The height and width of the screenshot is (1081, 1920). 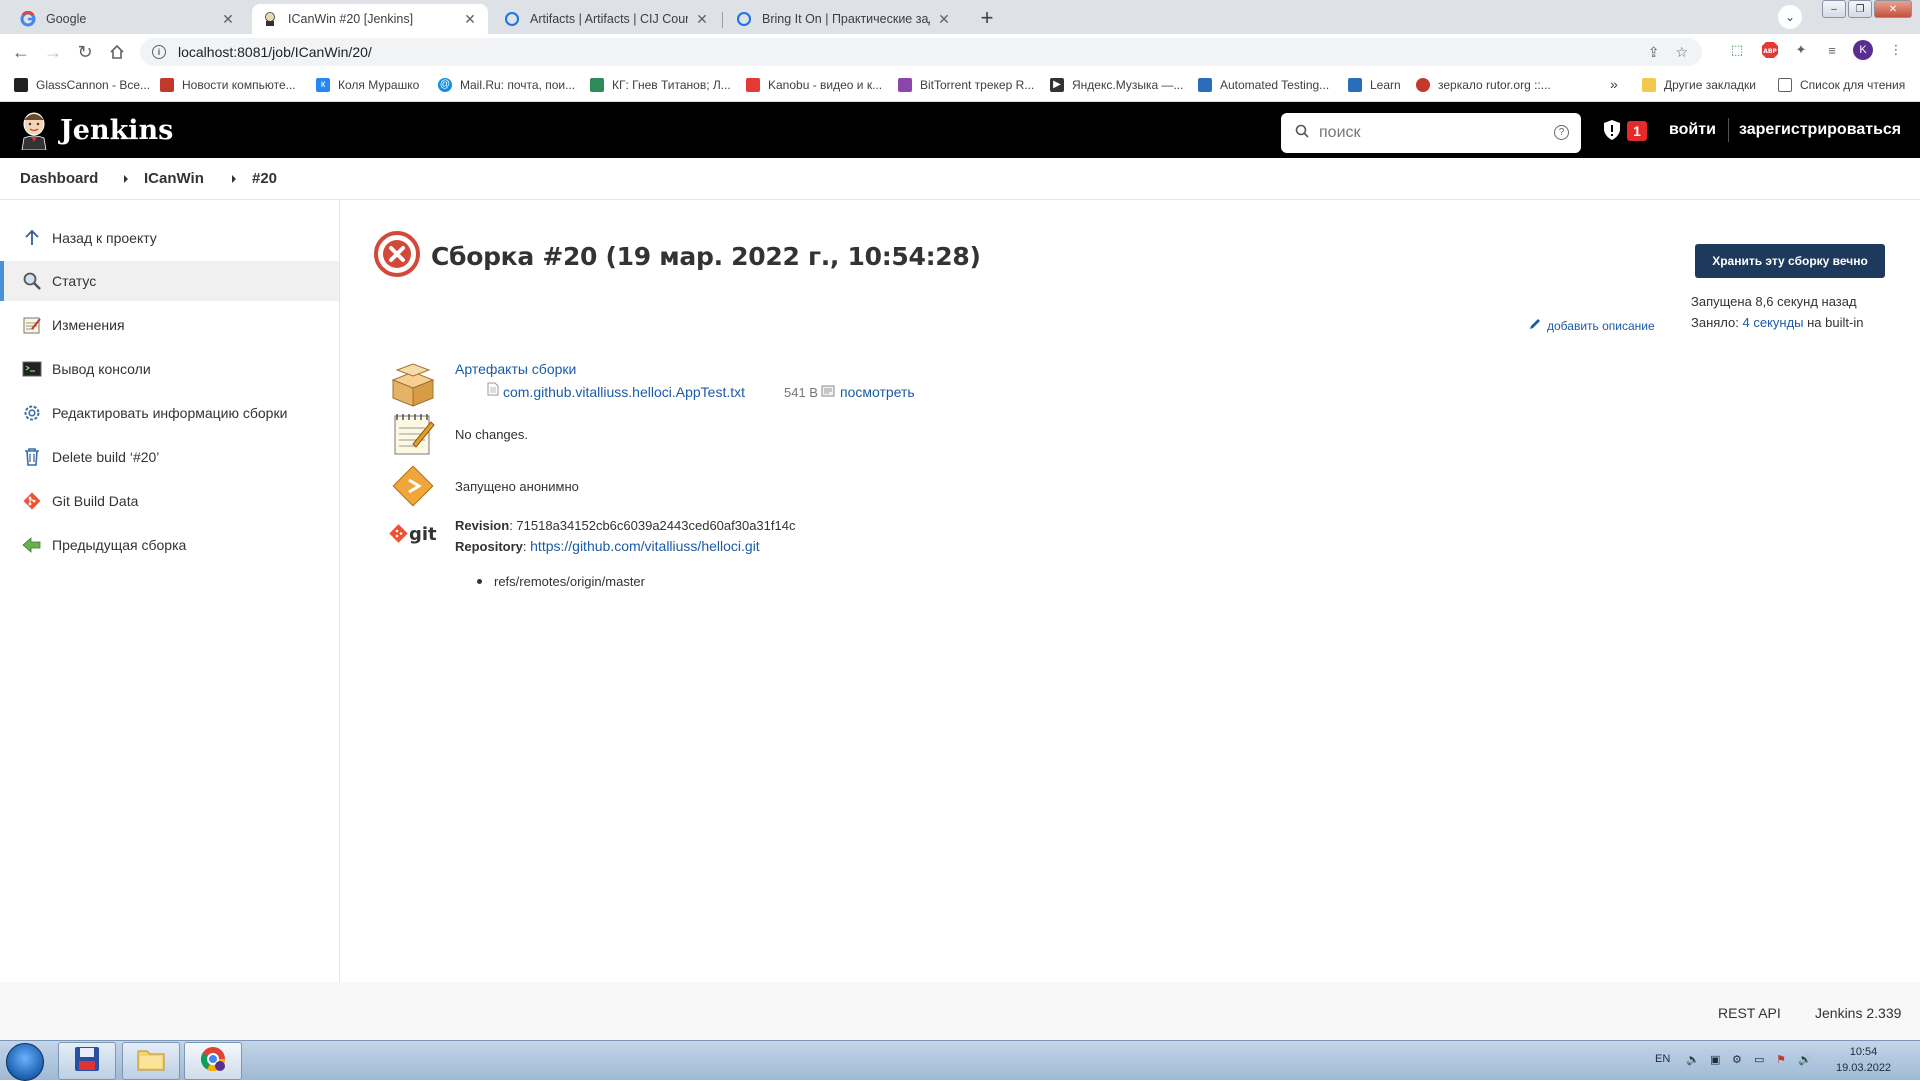 What do you see at coordinates (174, 178) in the screenshot?
I see `breadcrumb-job: ICanWin` at bounding box center [174, 178].